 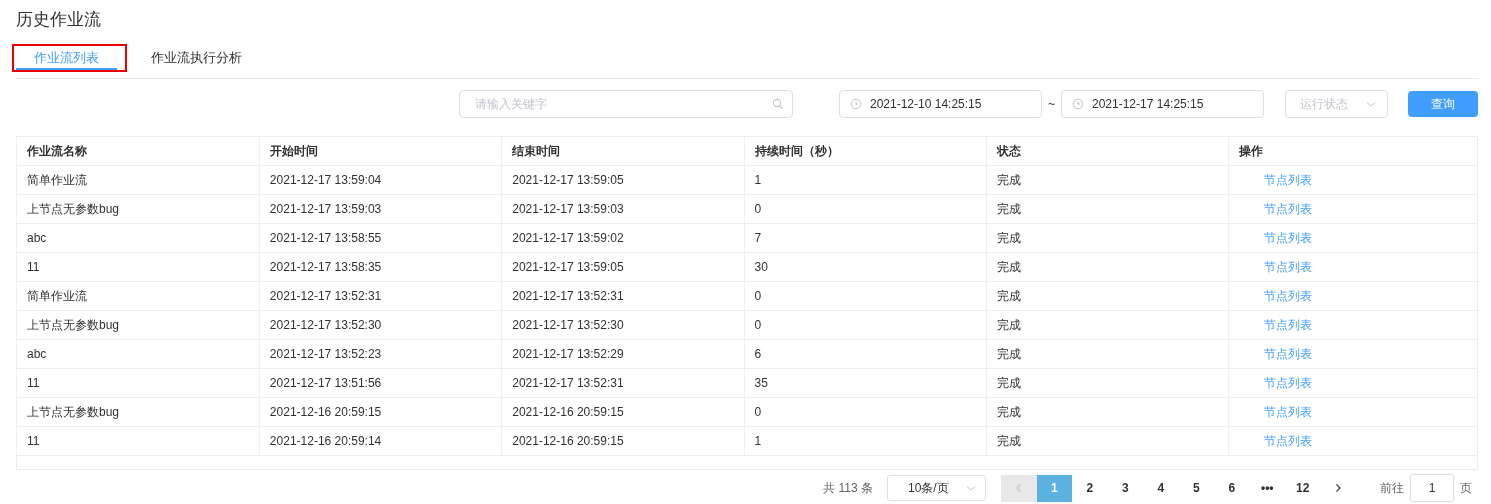 I want to click on column-header: 持续时间（秒）, so click(x=865, y=151).